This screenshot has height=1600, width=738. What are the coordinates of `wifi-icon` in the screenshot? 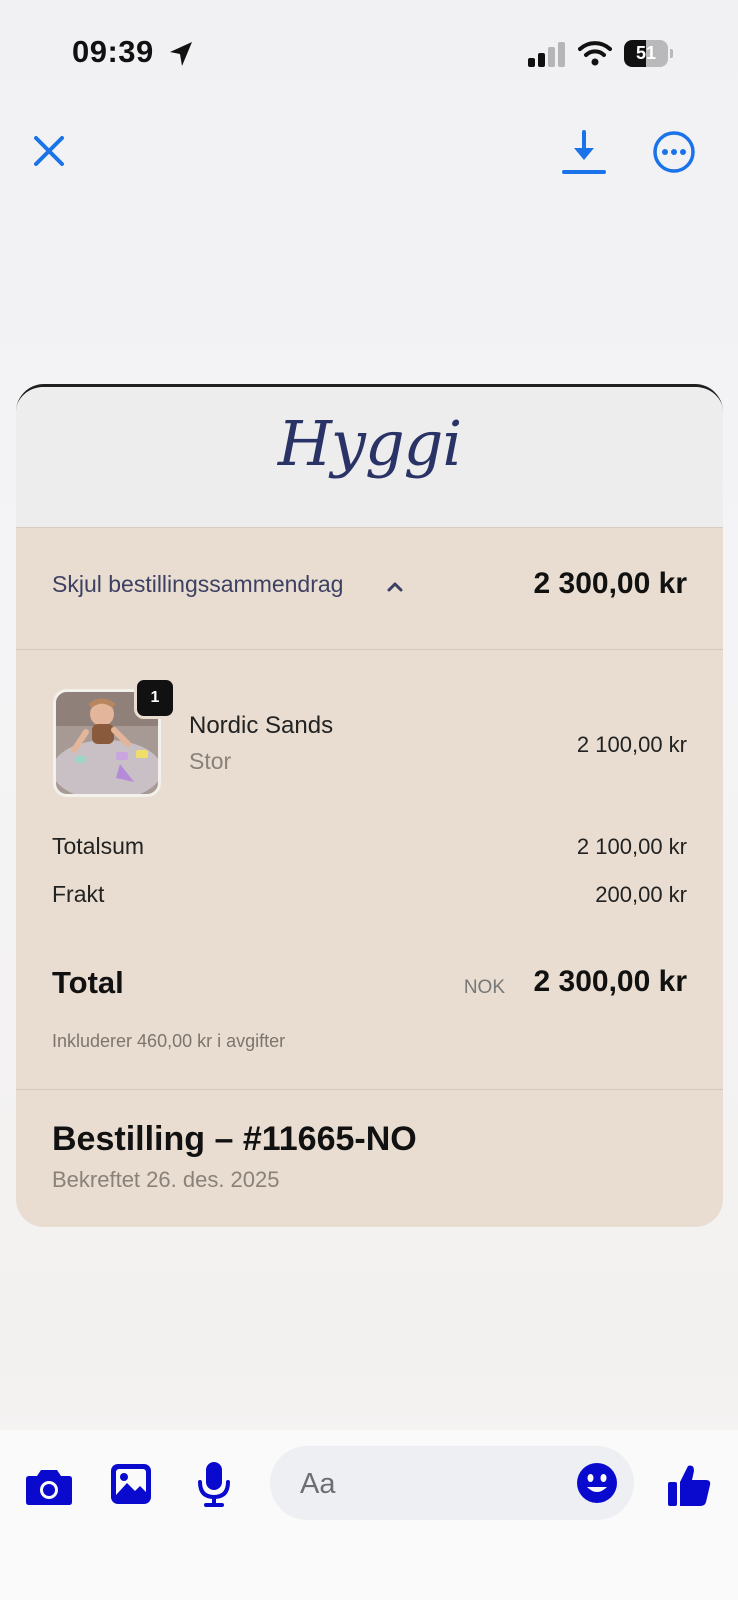 It's located at (595, 53).